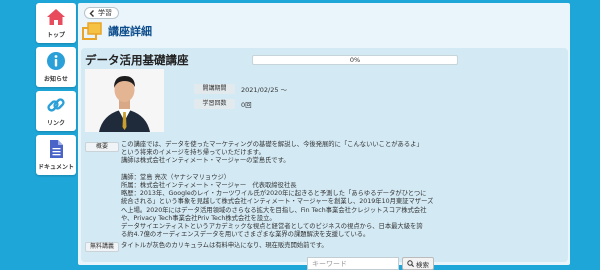 The image size is (600, 270). I want to click on sidebar-item-label: ドキュメント, so click(55, 167).